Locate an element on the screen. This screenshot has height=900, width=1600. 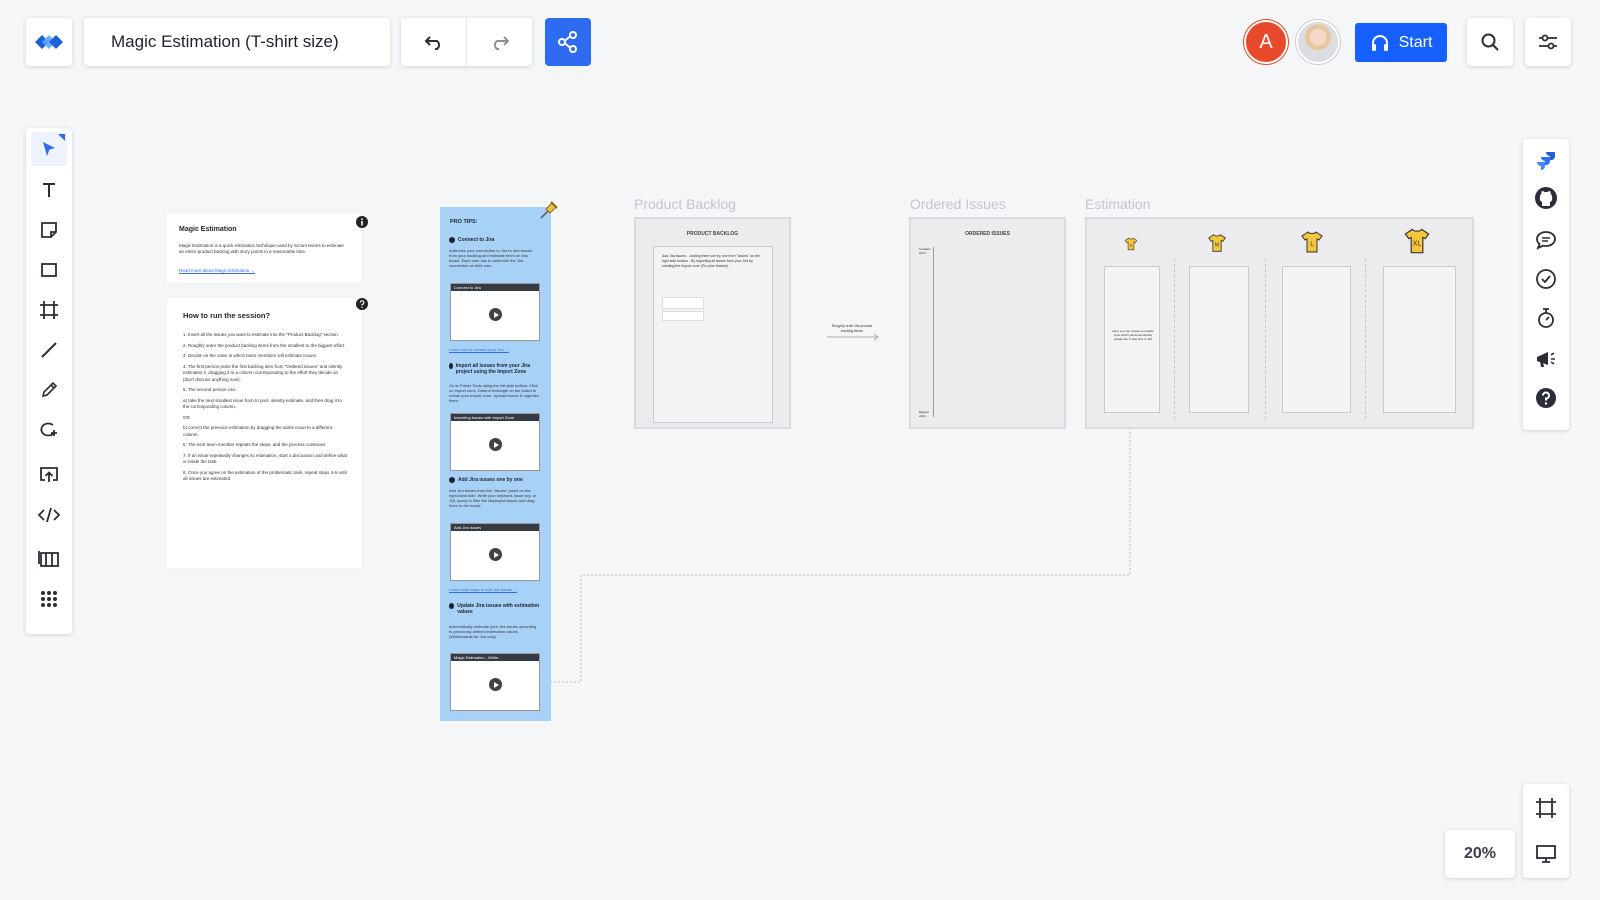
tip-link: Learn more ways to add Jira issues → is located at coordinates (483, 589).